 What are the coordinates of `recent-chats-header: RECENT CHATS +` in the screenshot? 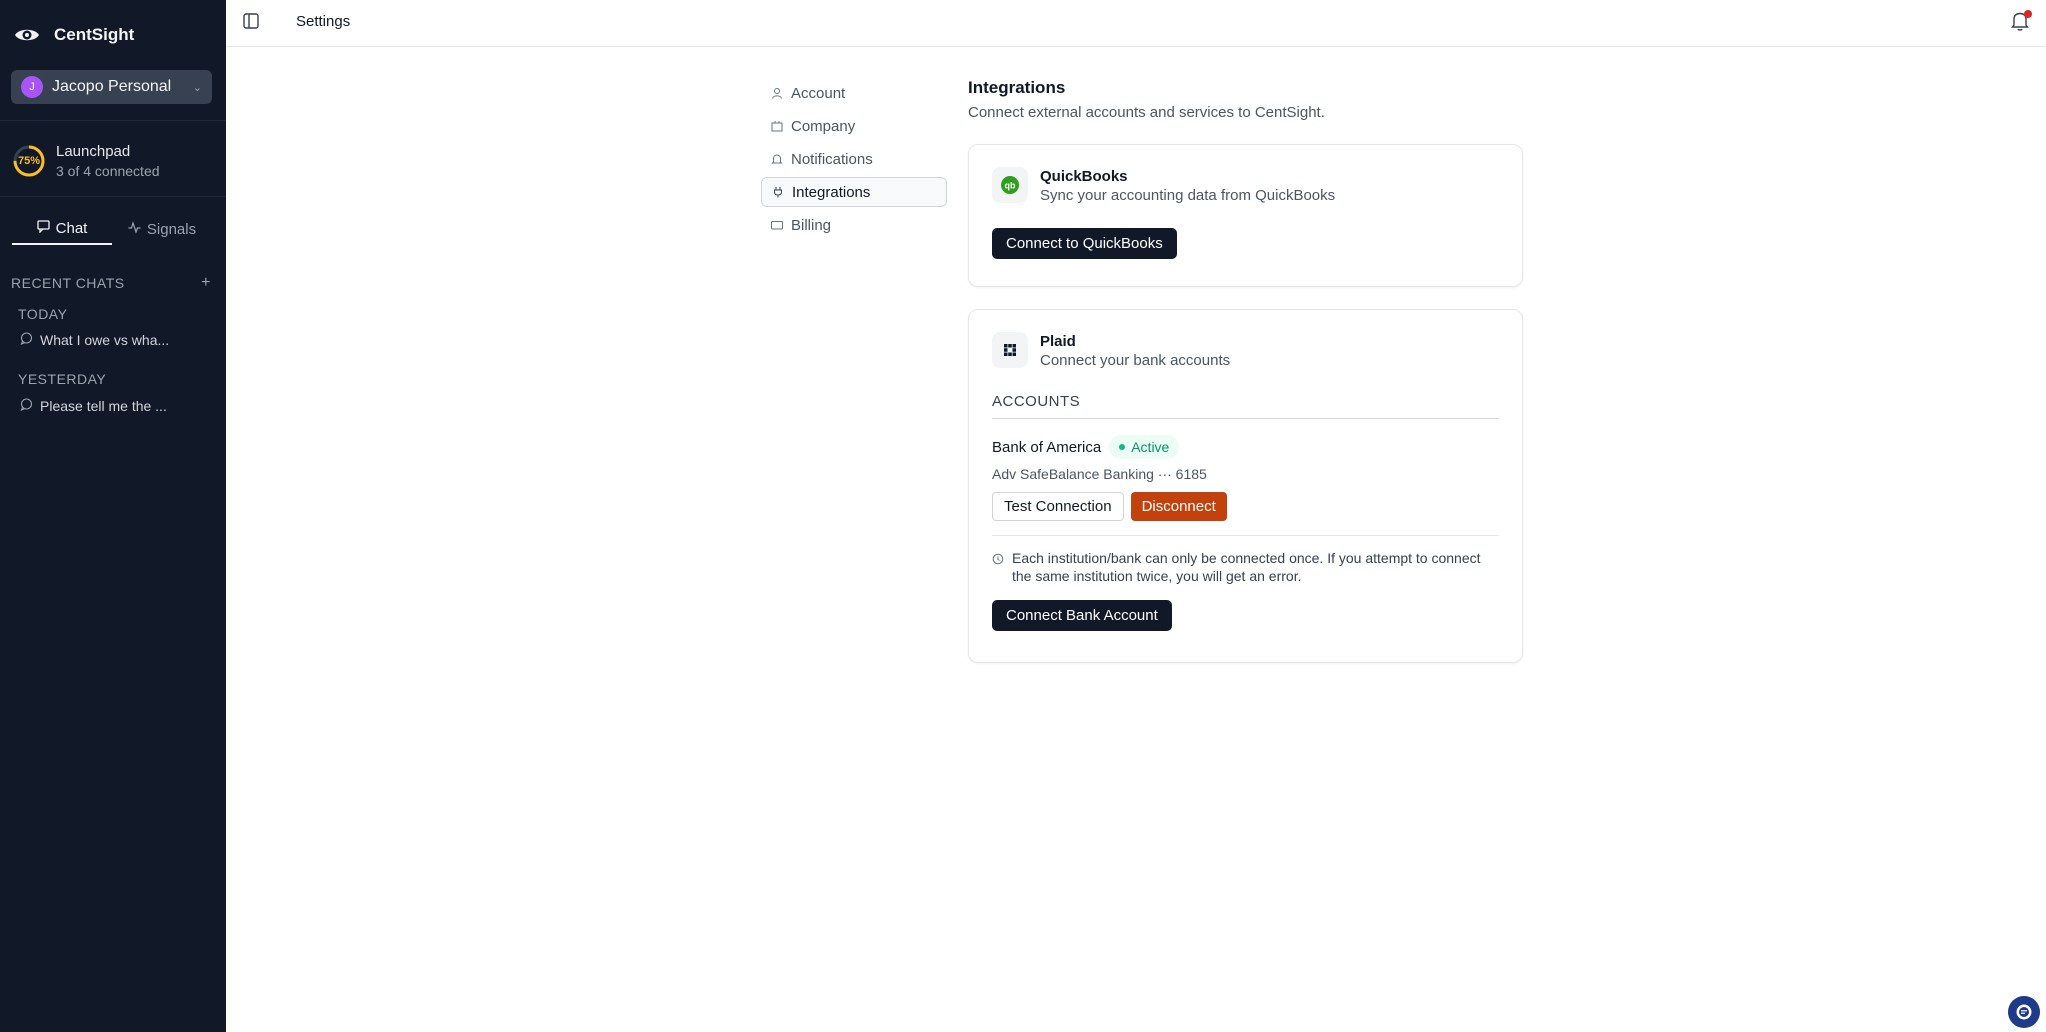 It's located at (111, 283).